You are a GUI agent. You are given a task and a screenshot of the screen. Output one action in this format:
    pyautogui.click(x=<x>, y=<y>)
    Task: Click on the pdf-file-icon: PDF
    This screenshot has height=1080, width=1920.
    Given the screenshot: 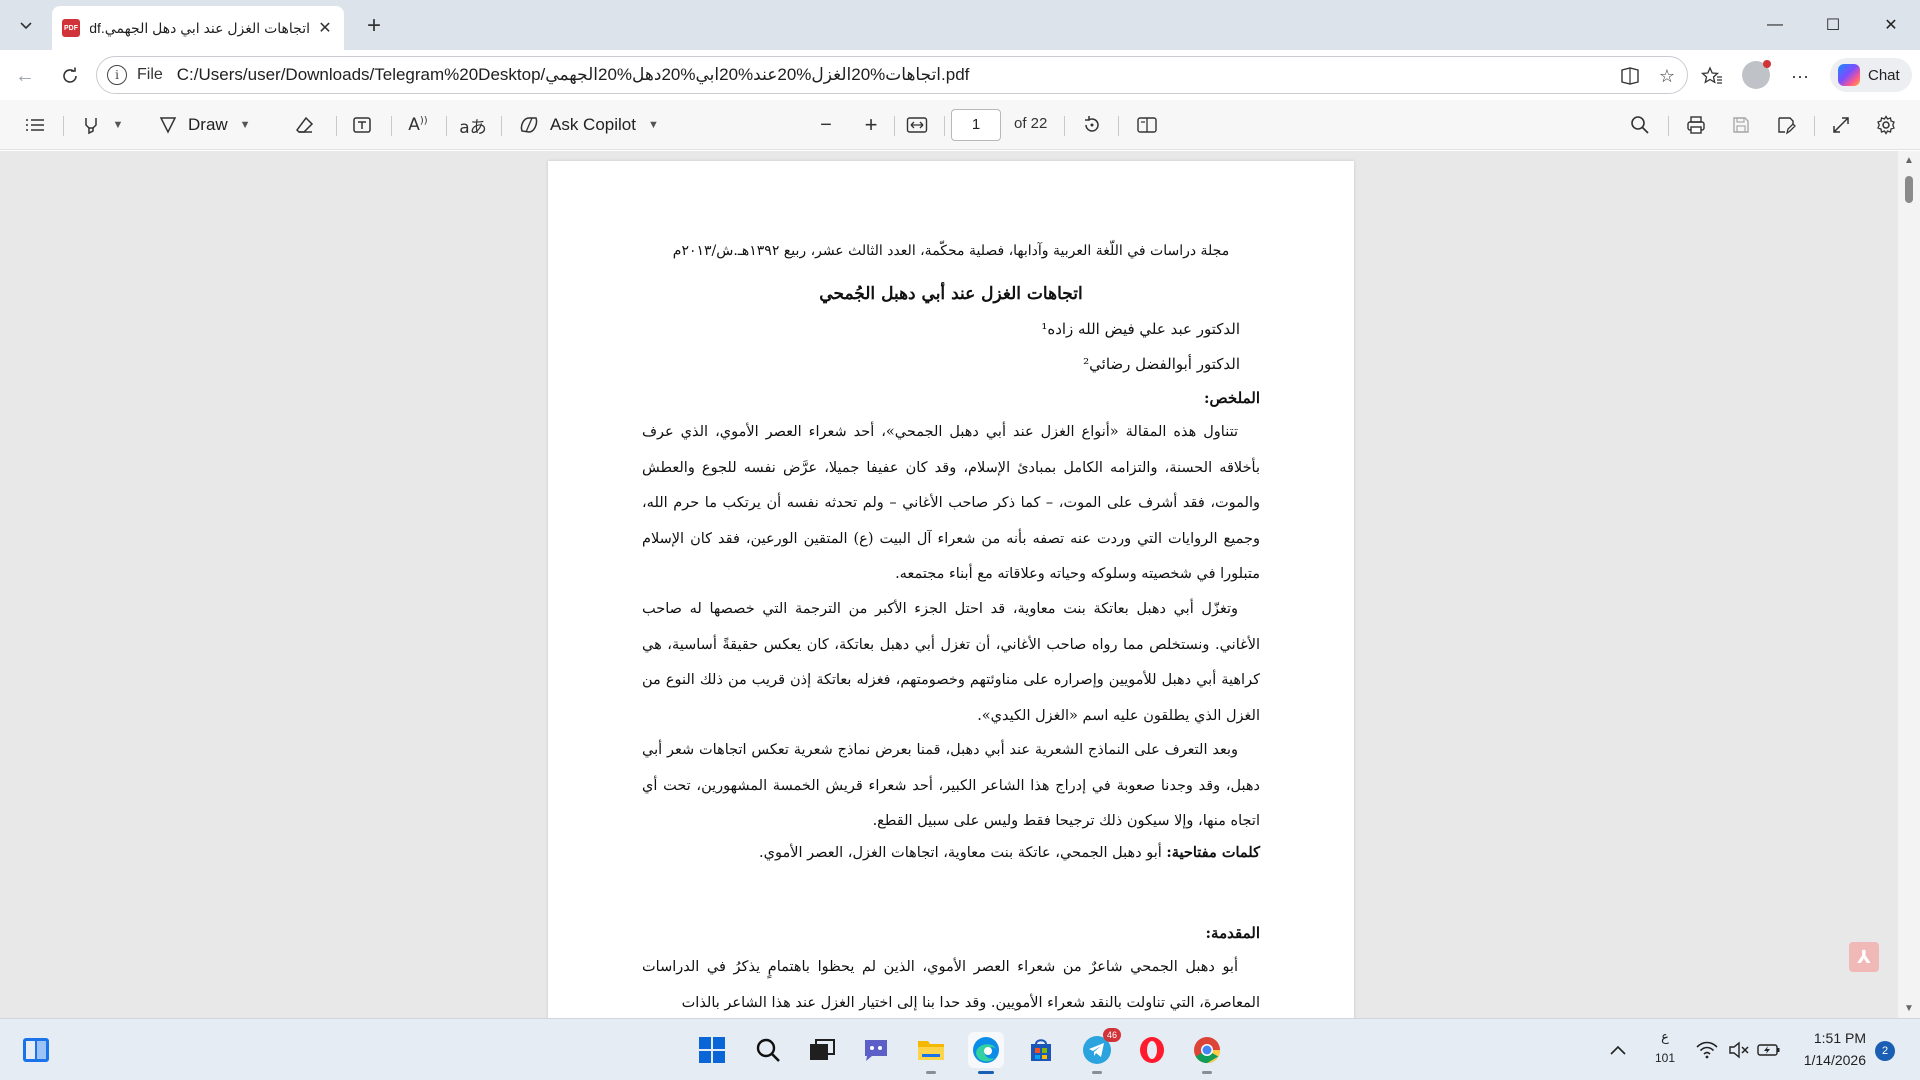 What is the action you would take?
    pyautogui.click(x=71, y=28)
    